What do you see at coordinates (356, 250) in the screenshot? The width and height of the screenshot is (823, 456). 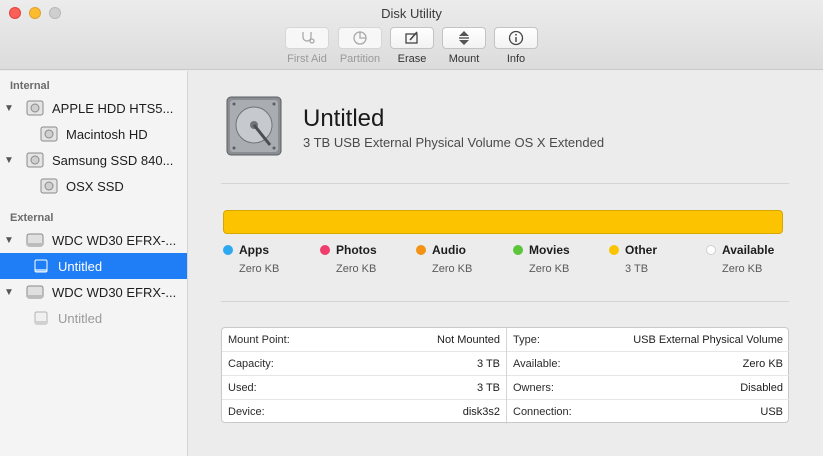 I see `legend-name: Photos` at bounding box center [356, 250].